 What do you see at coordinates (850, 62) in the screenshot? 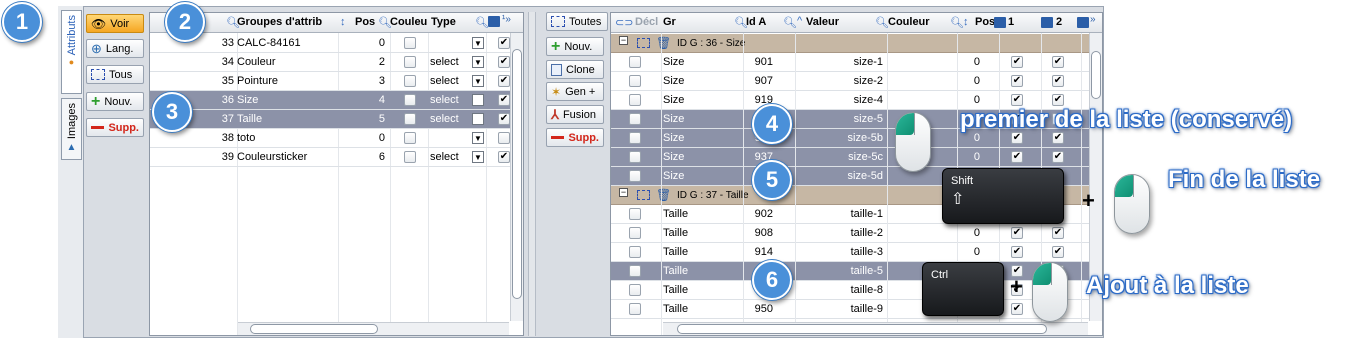
I see `table-row: Size 901 size-1 0 ✔ ✔` at bounding box center [850, 62].